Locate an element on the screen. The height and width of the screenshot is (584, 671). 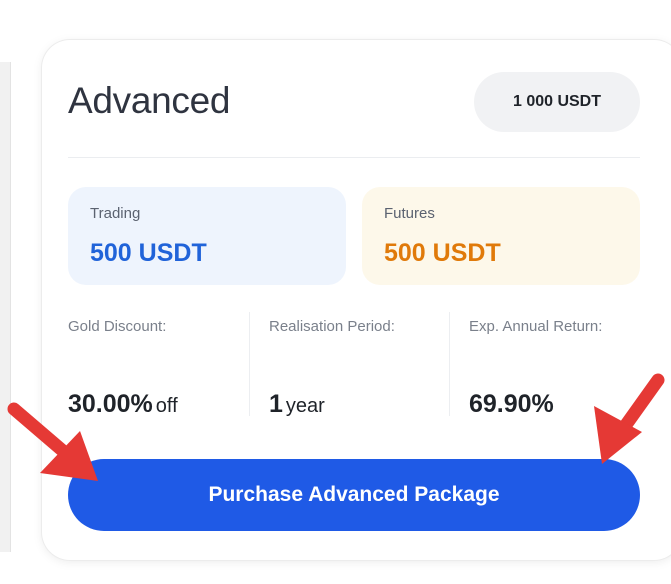
trading-label: Trading is located at coordinates (115, 213).